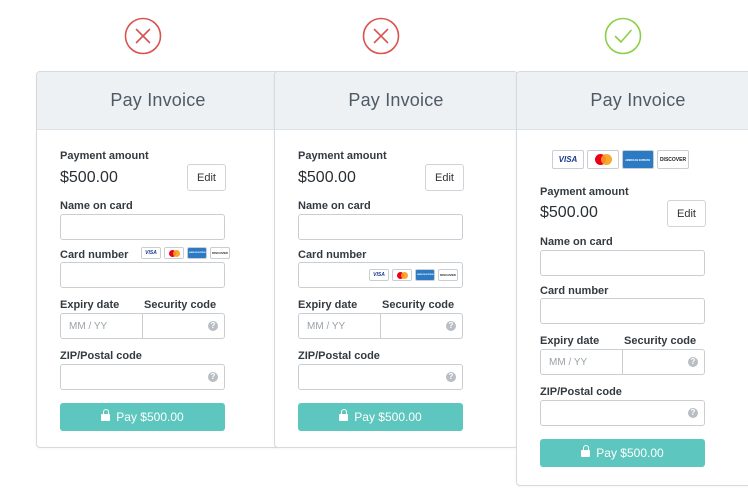  What do you see at coordinates (623, 36) in the screenshot?
I see `accept-status-icon` at bounding box center [623, 36].